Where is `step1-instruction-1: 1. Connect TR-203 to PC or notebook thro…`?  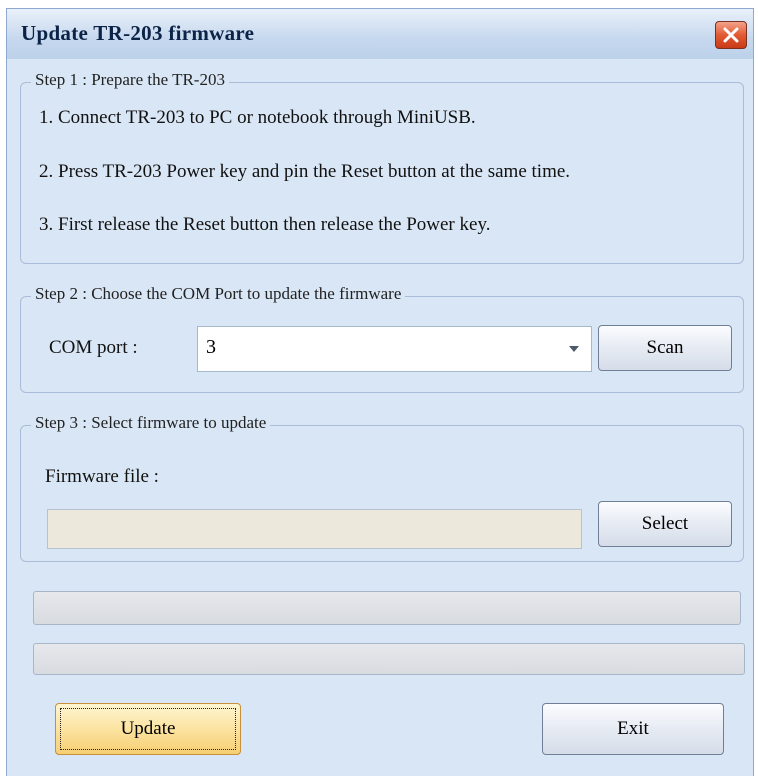 step1-instruction-1: 1. Connect TR-203 to PC or notebook thro… is located at coordinates (257, 117).